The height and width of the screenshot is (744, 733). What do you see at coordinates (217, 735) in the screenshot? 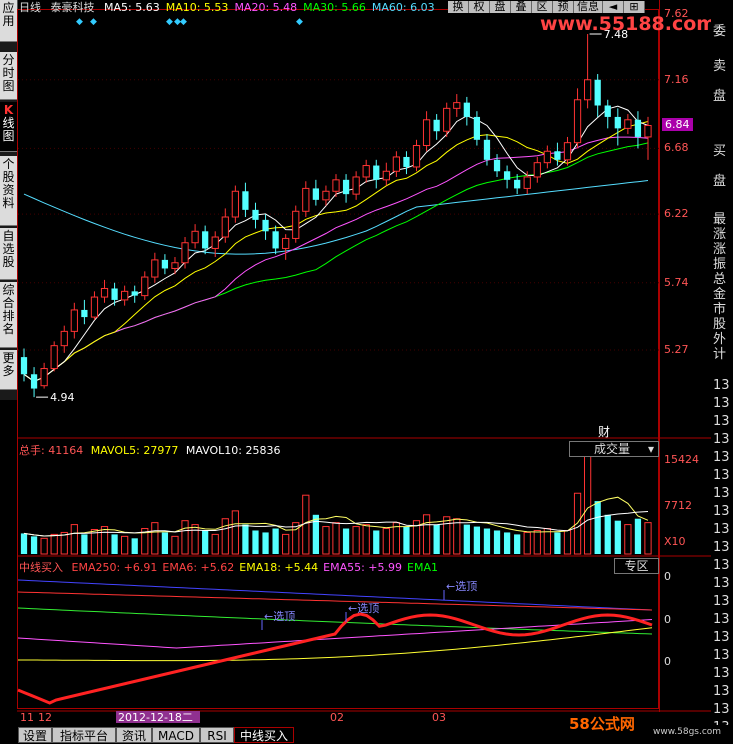
I see `bottom-tab-4: RSI` at bounding box center [217, 735].